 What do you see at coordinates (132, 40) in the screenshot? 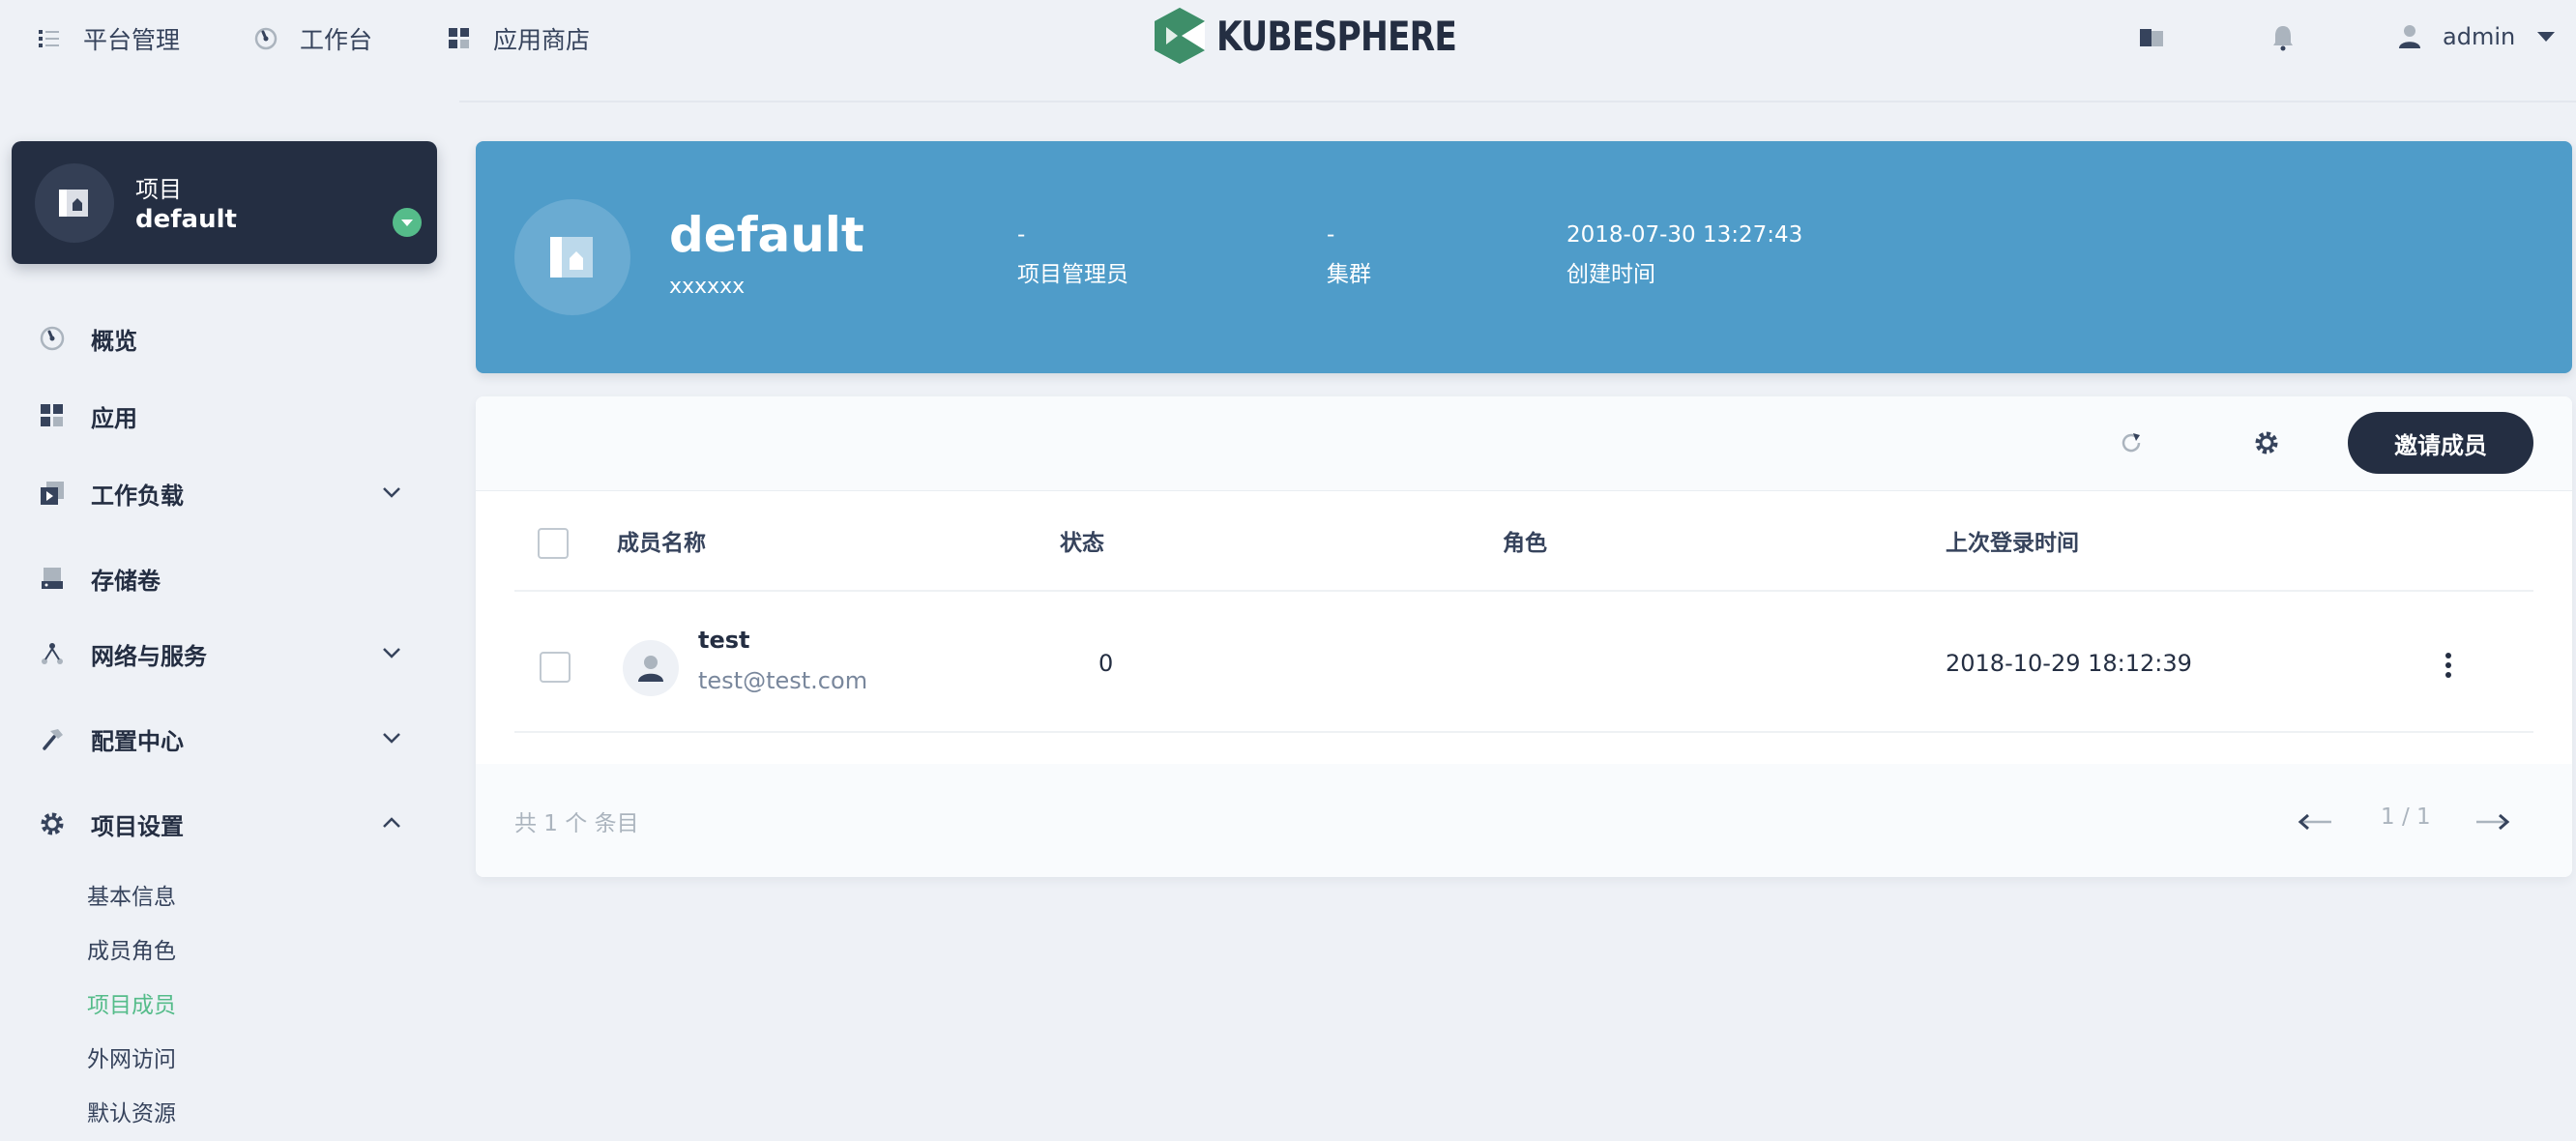
I see `nav-platform-management-label: 平台管理` at bounding box center [132, 40].